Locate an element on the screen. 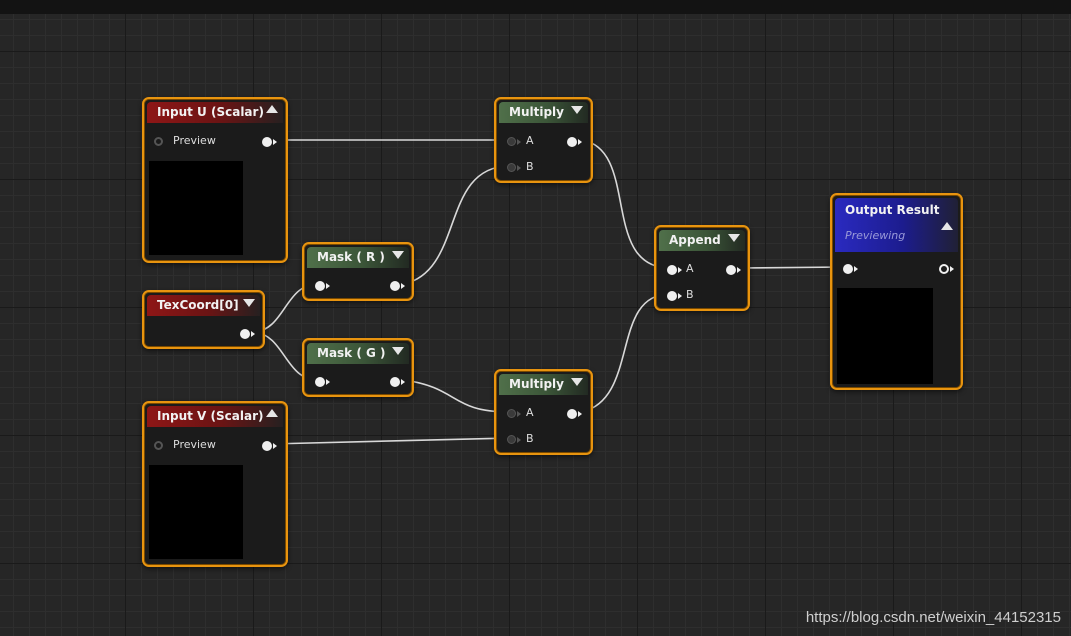 The image size is (1071, 636). wire-maskr-to-multiply-b is located at coordinates (457, 225).